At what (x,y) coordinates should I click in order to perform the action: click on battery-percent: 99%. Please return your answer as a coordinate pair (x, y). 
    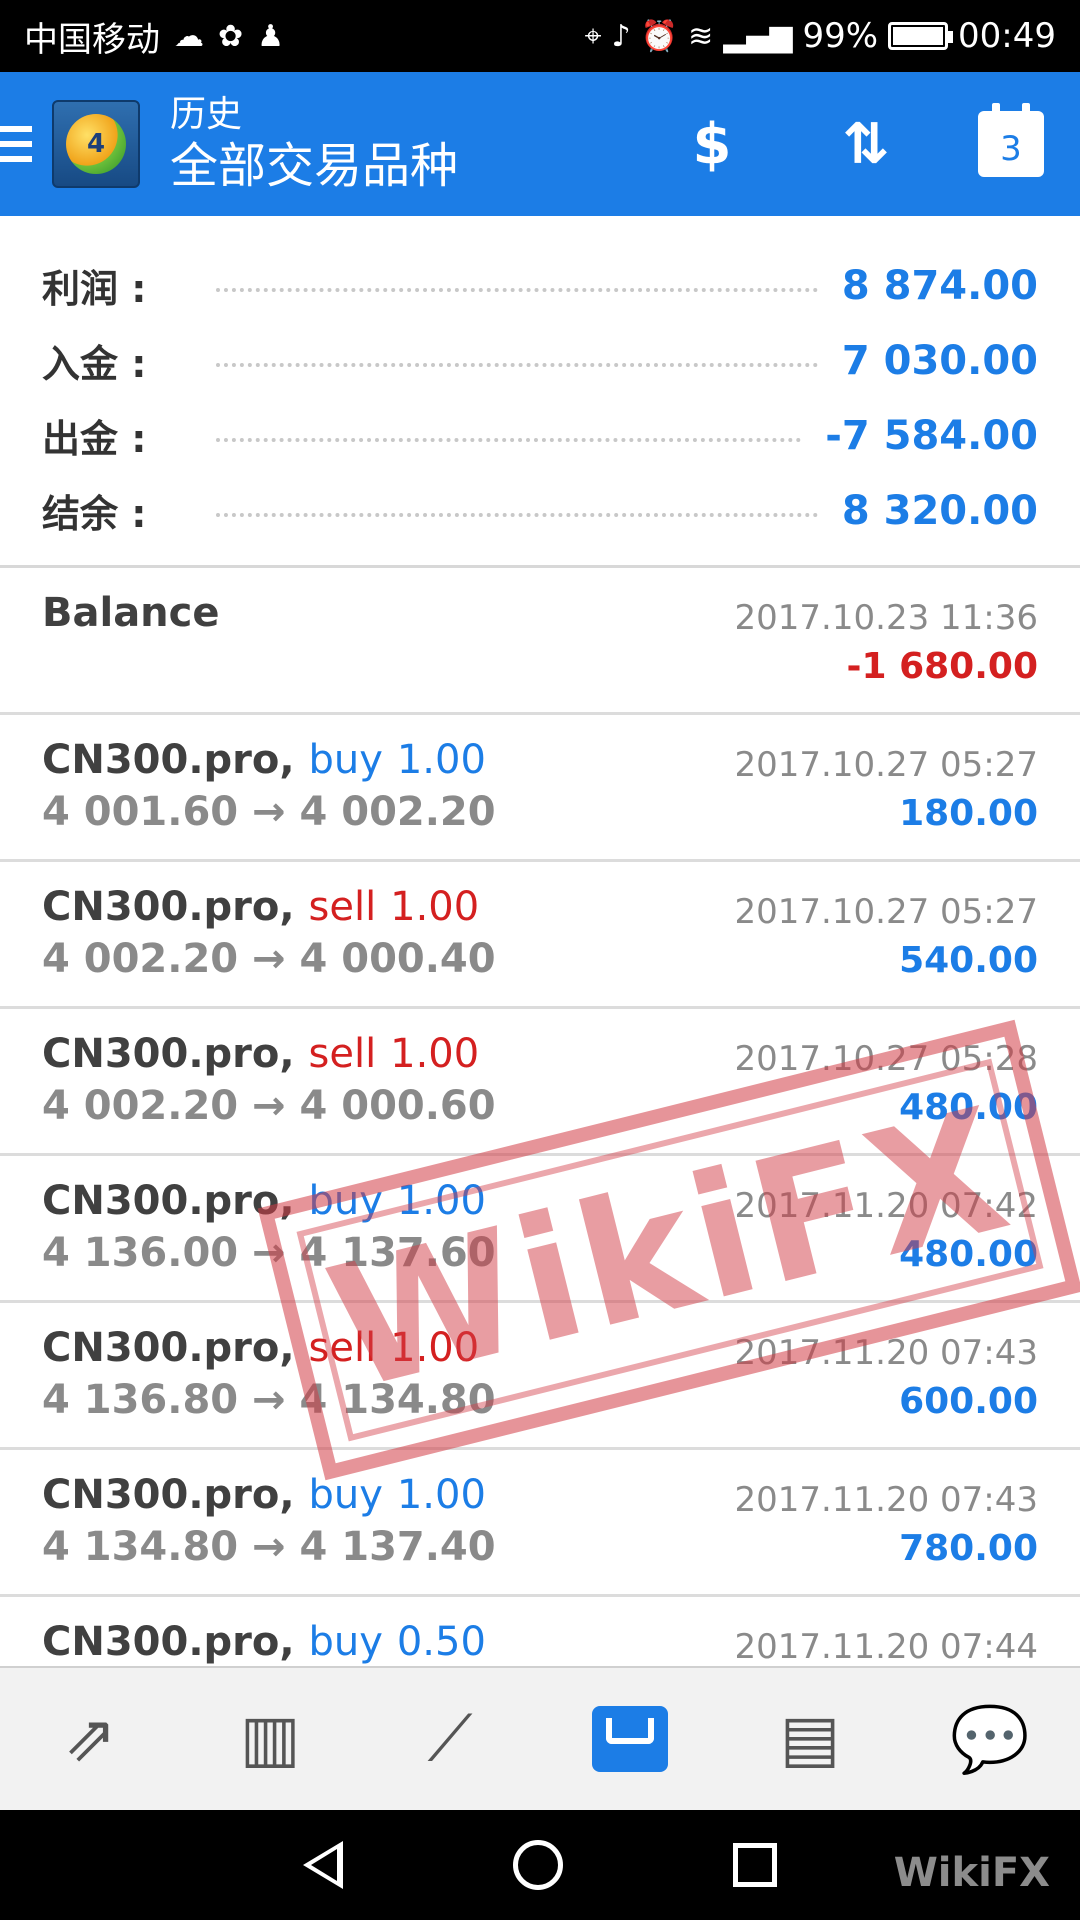
    Looking at the image, I should click on (840, 36).